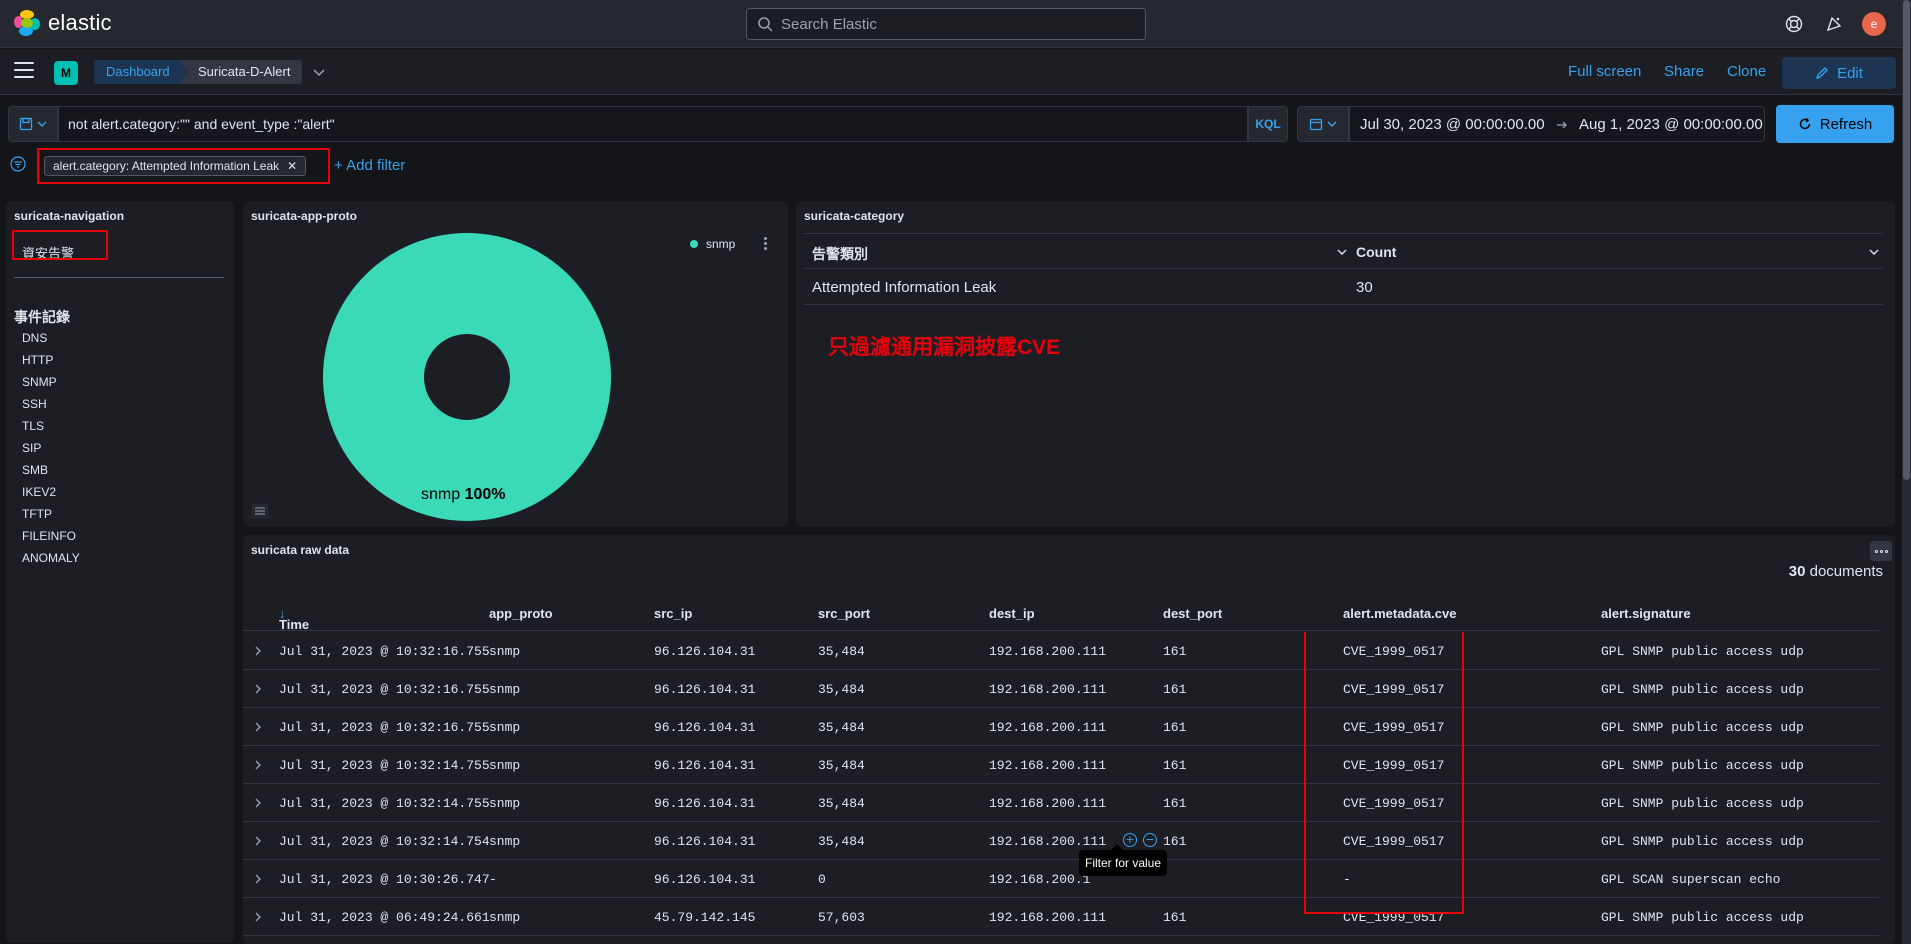 Image resolution: width=1911 pixels, height=944 pixels. I want to click on user-avatar: e, so click(1874, 24).